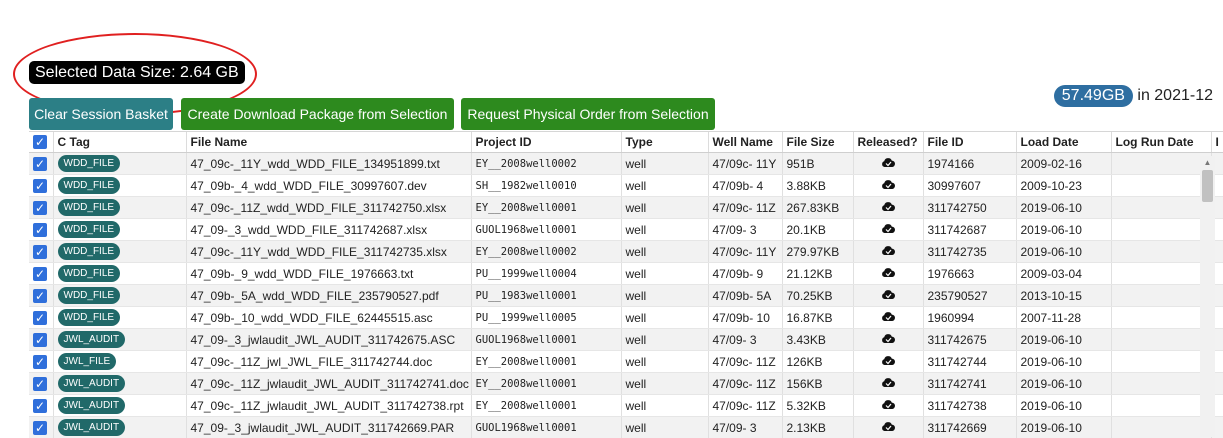 The height and width of the screenshot is (438, 1223). What do you see at coordinates (1161, 318) in the screenshot?
I see `log-run-date-cell` at bounding box center [1161, 318].